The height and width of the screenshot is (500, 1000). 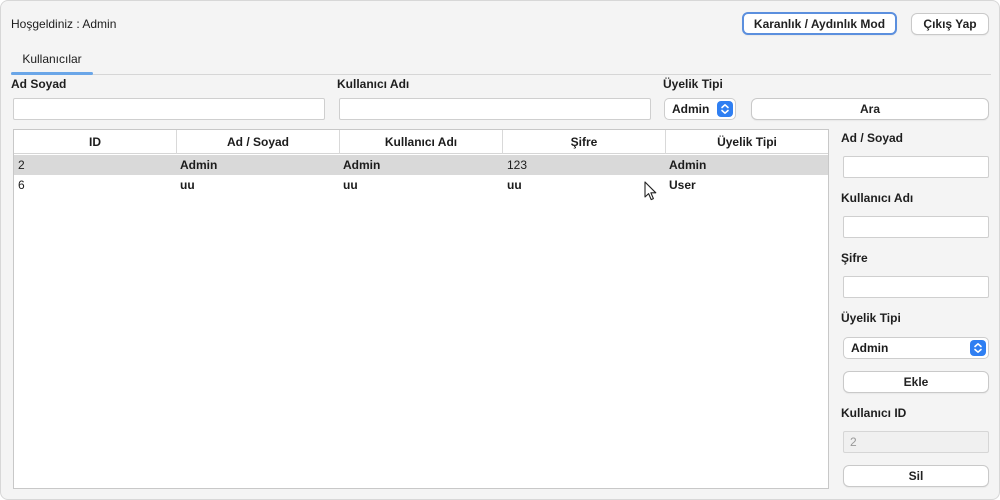 What do you see at coordinates (872, 138) in the screenshot?
I see `form-fullname-label: Ad / Soyad` at bounding box center [872, 138].